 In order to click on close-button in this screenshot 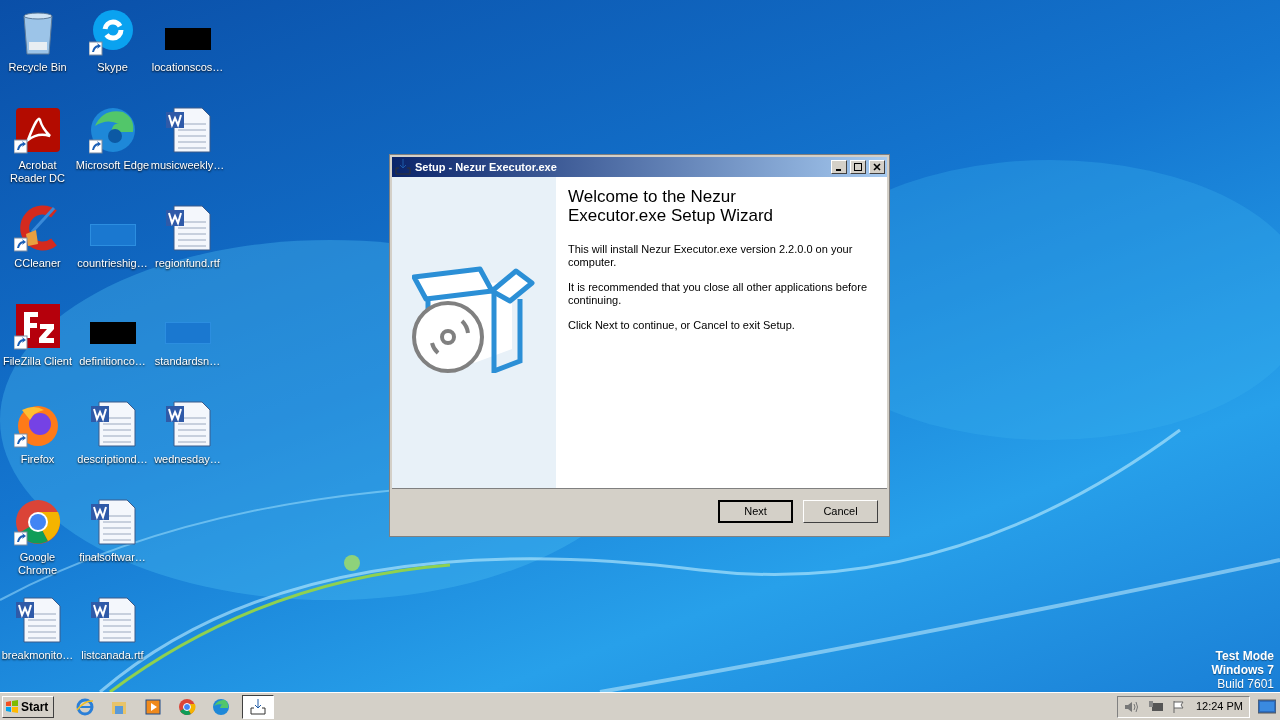, I will do `click(877, 167)`.